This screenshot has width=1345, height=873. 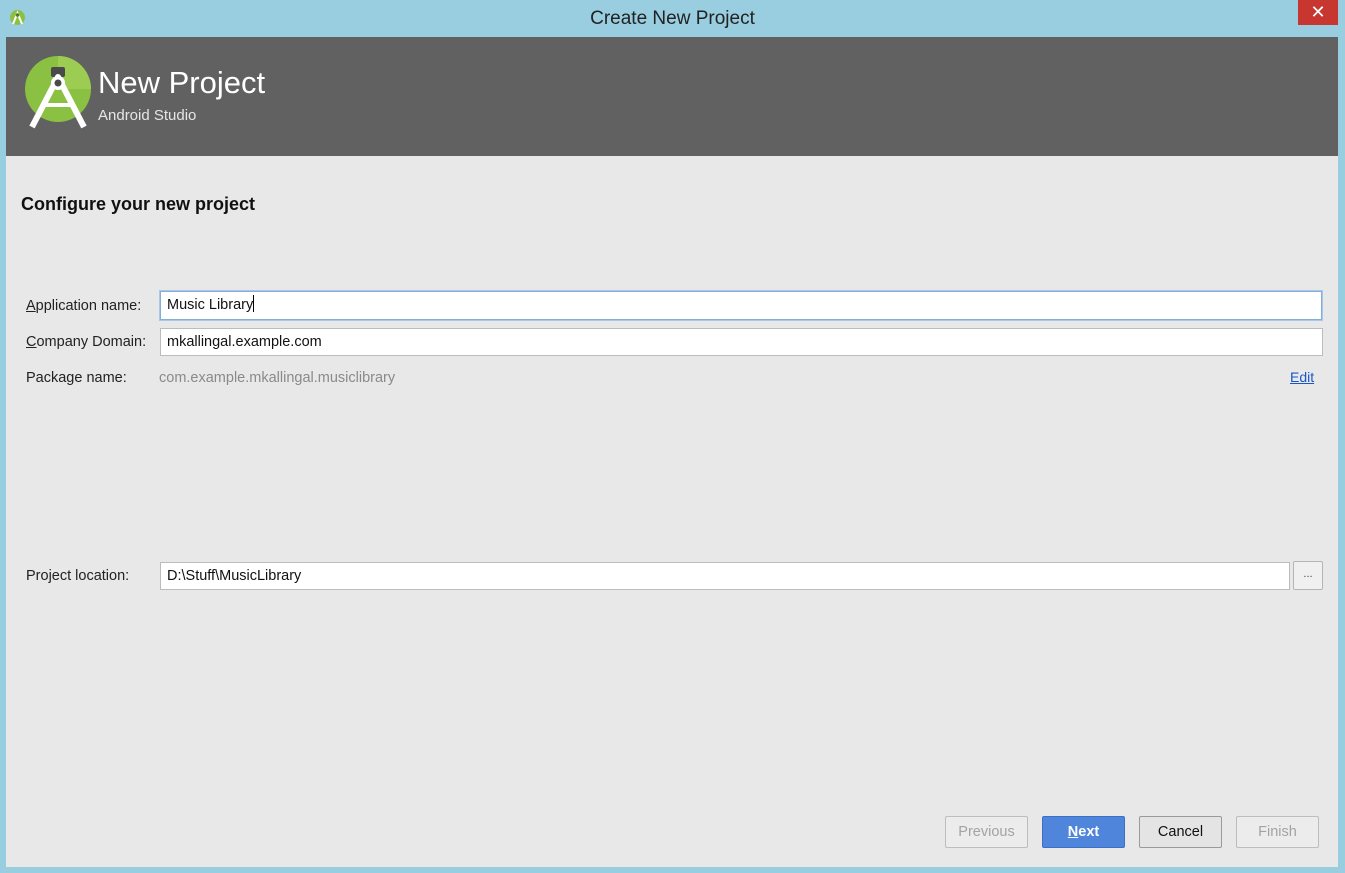 I want to click on cancel-button: Cancel, so click(x=1180, y=832).